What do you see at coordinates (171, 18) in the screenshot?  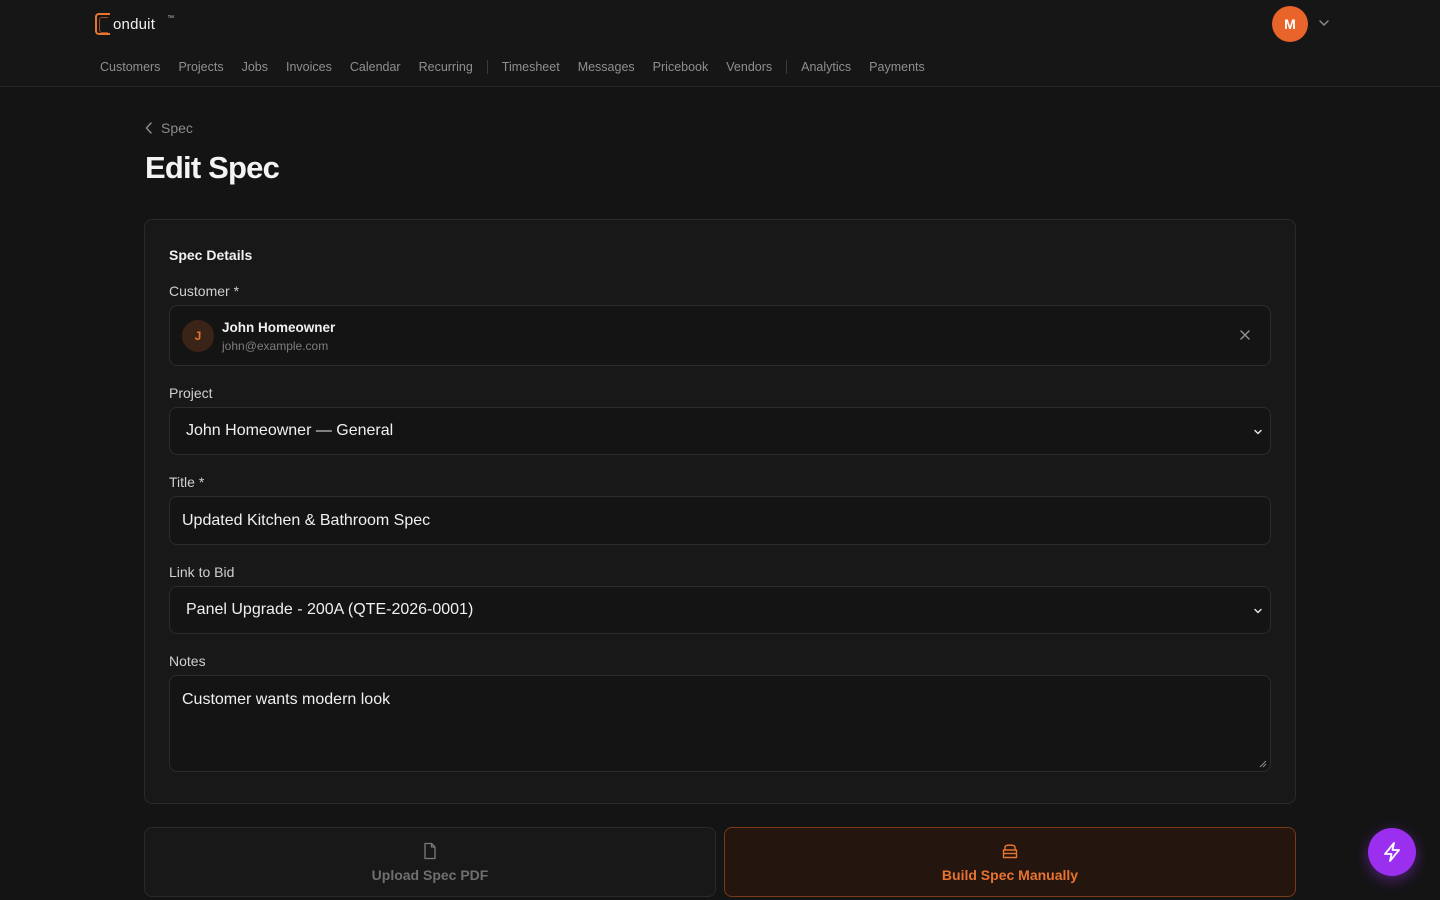 I see `logo-trademark: ™` at bounding box center [171, 18].